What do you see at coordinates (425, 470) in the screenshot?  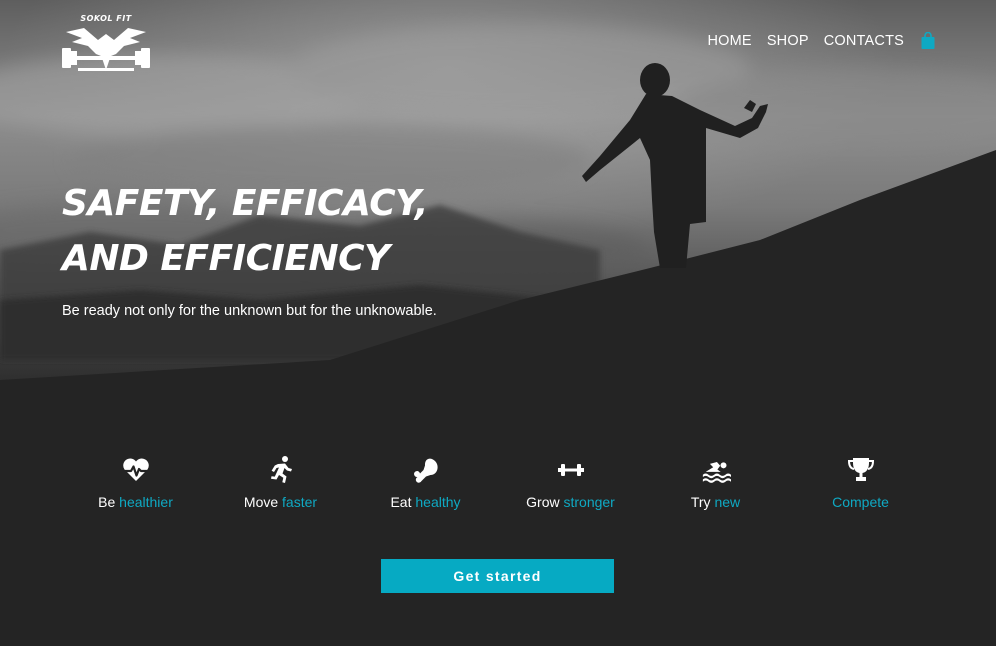 I see `drumstick-icon` at bounding box center [425, 470].